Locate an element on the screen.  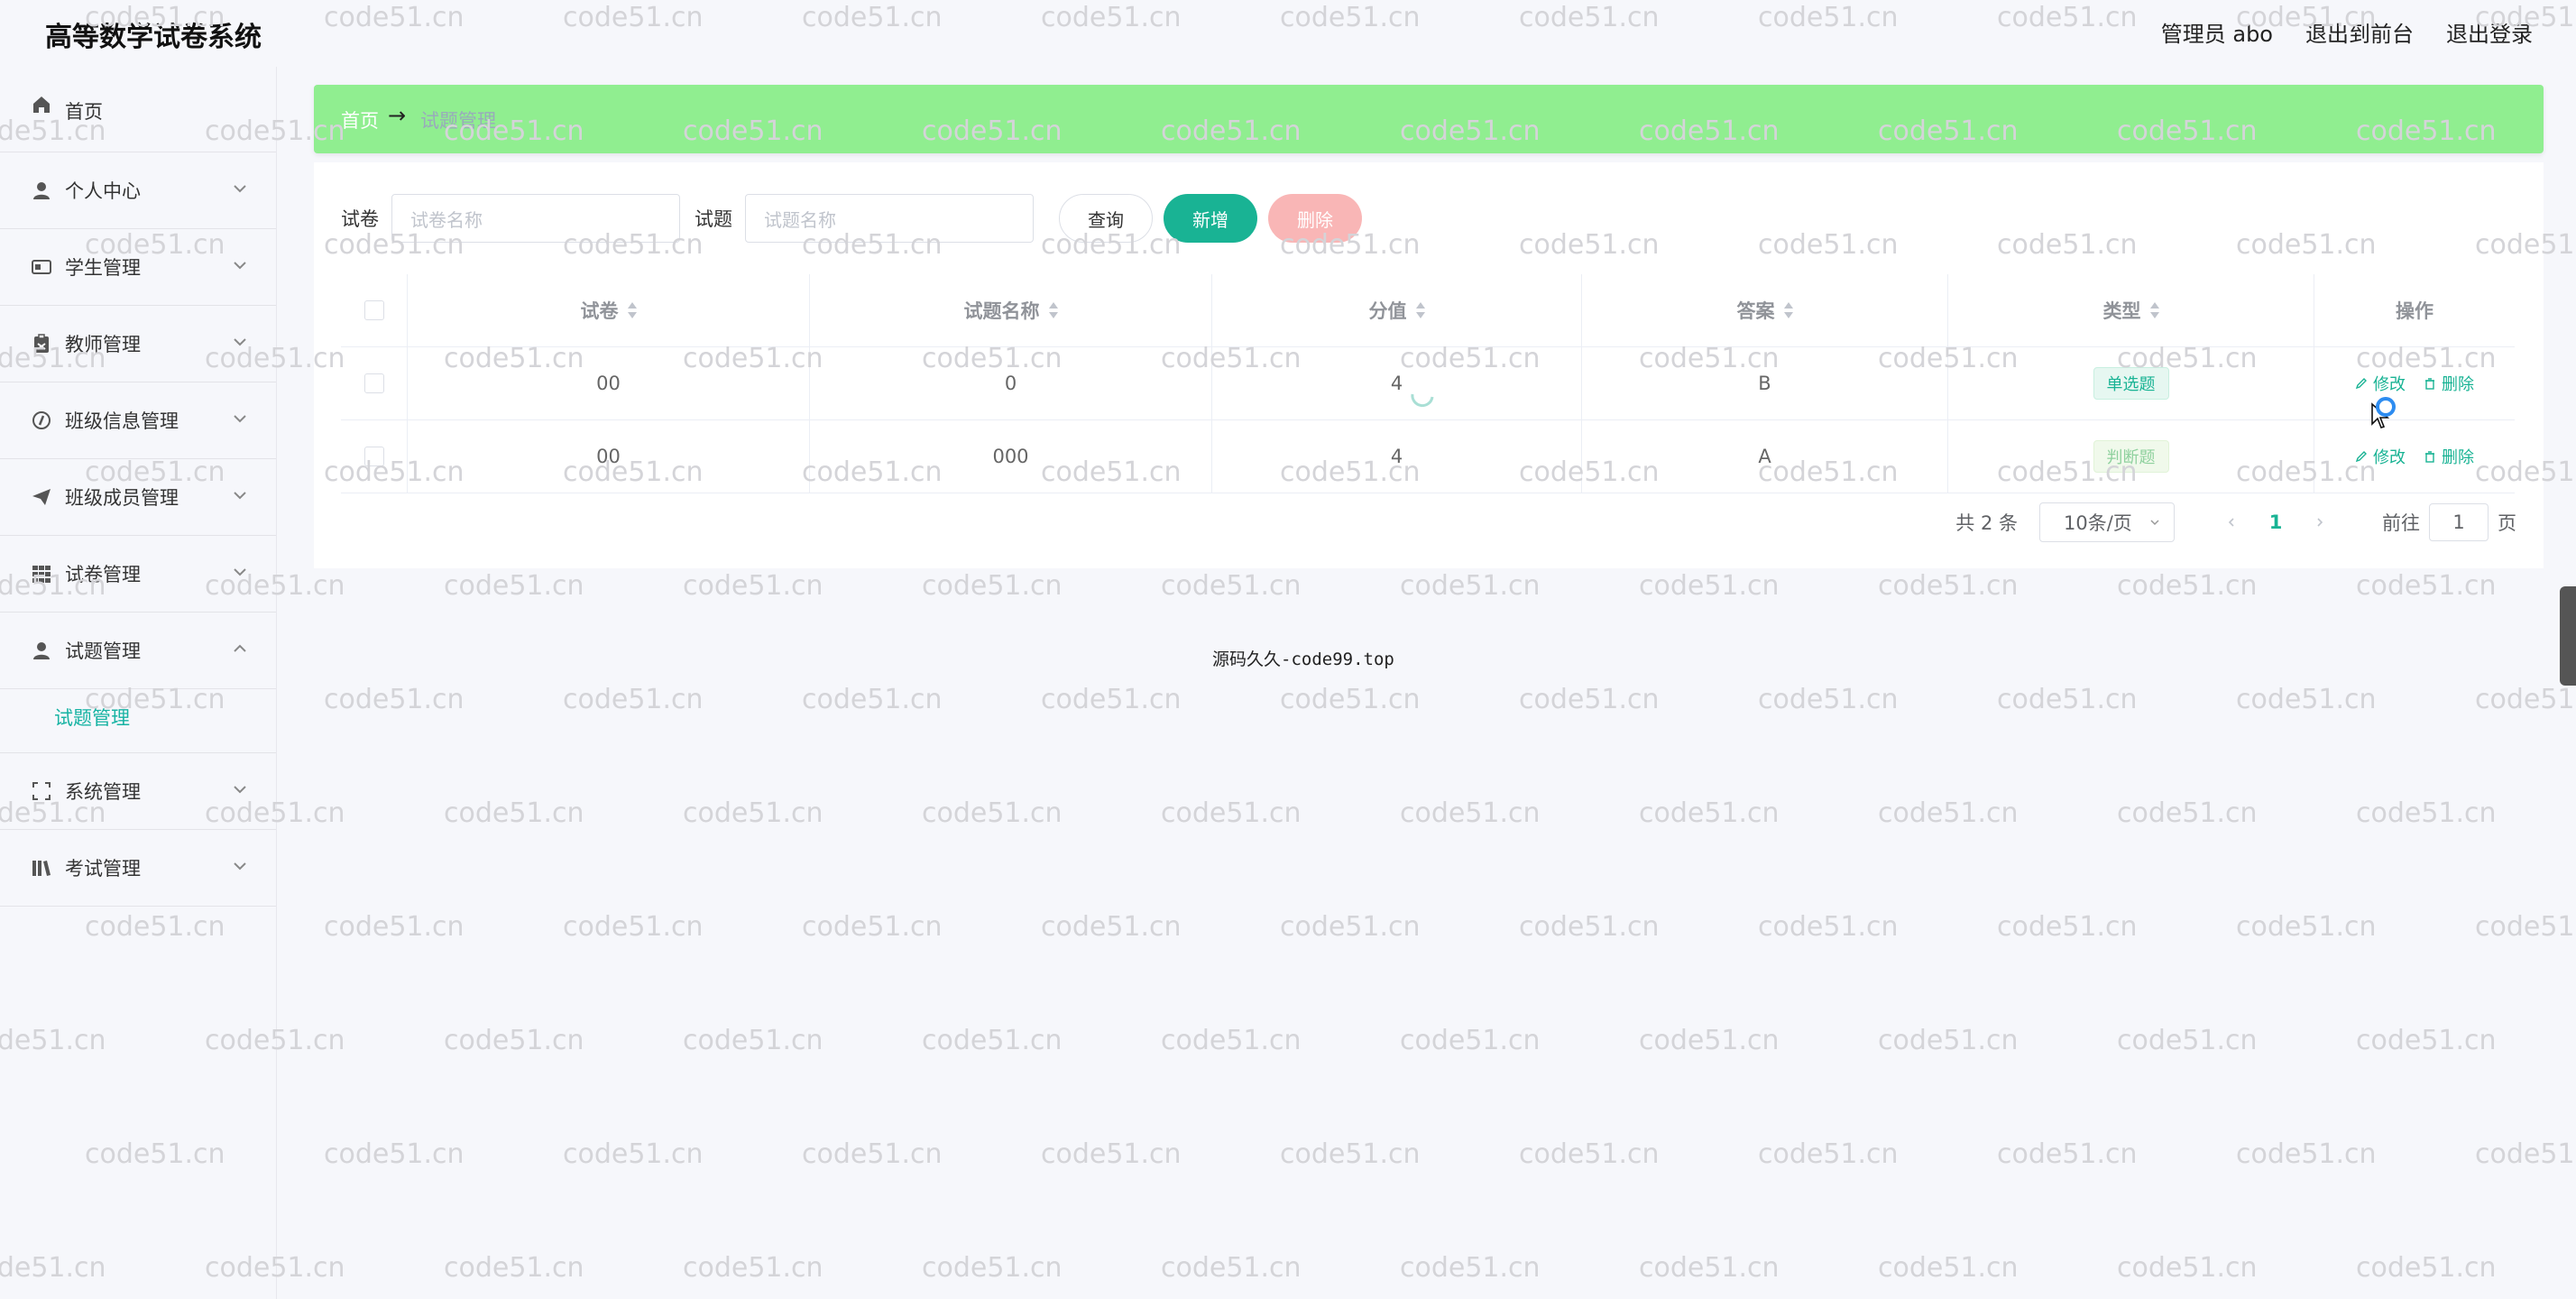
cell-answer: A is located at coordinates (1765, 456).